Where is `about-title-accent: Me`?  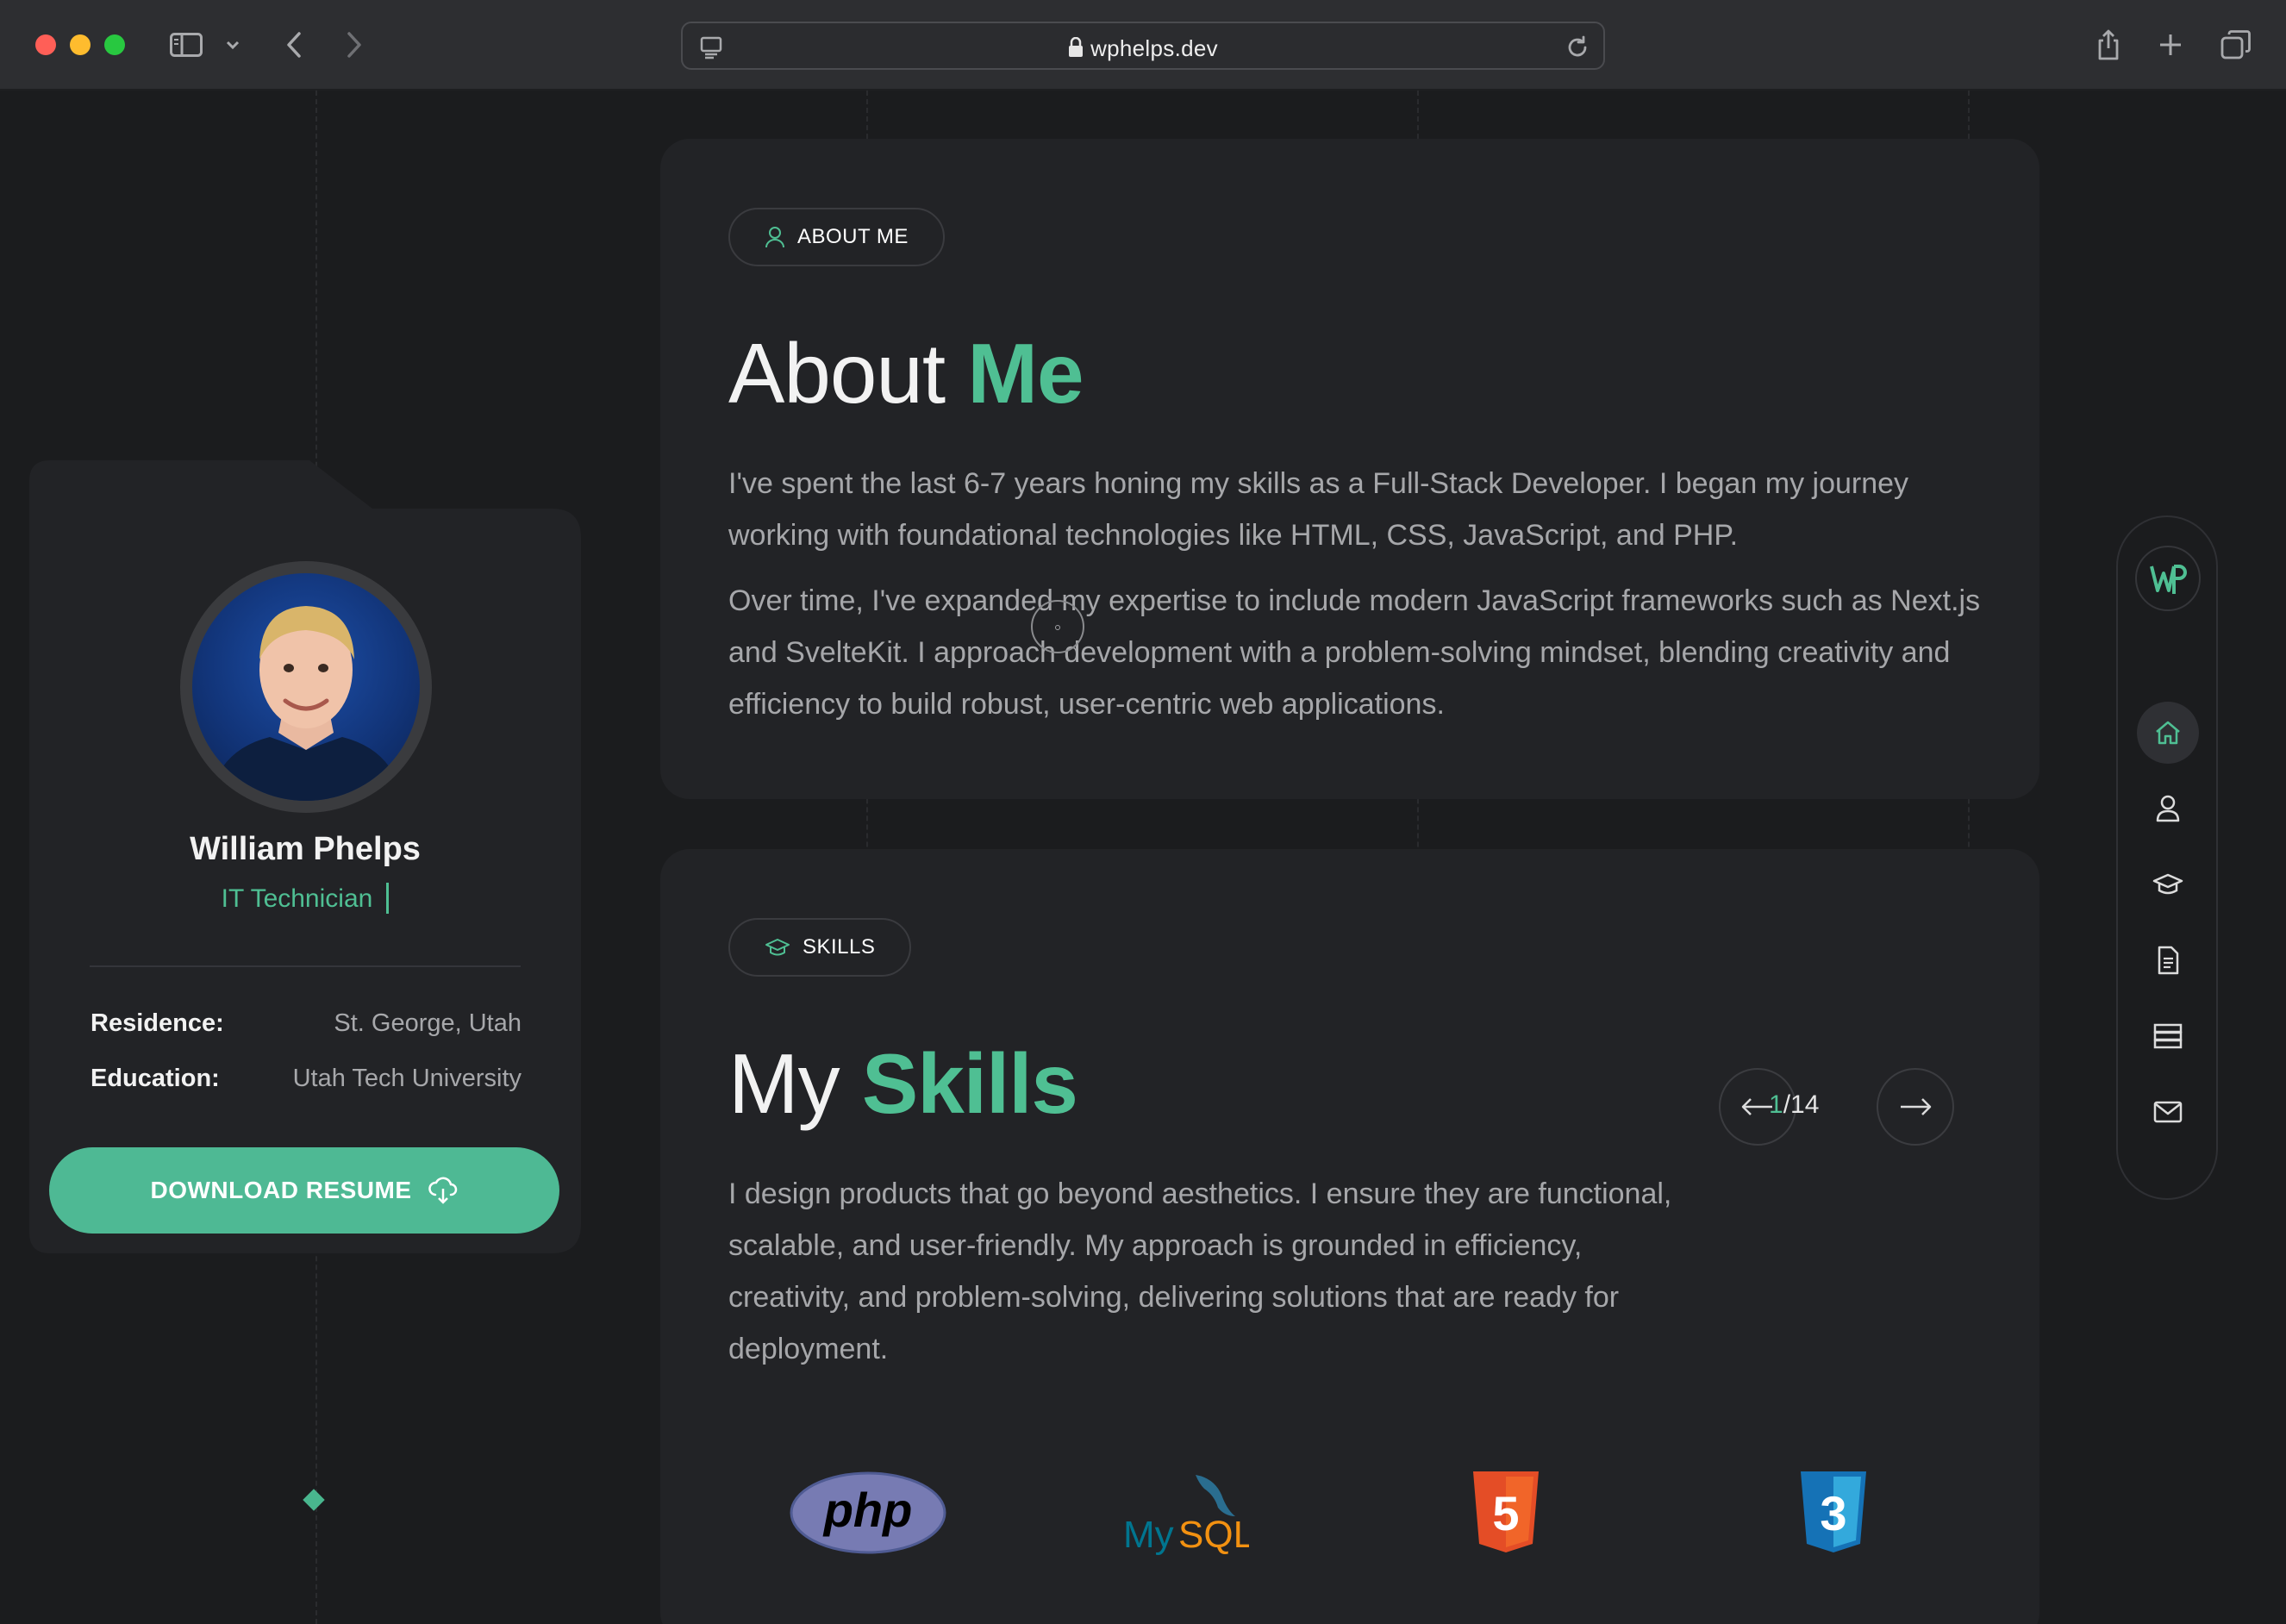 about-title-accent: Me is located at coordinates (1026, 374).